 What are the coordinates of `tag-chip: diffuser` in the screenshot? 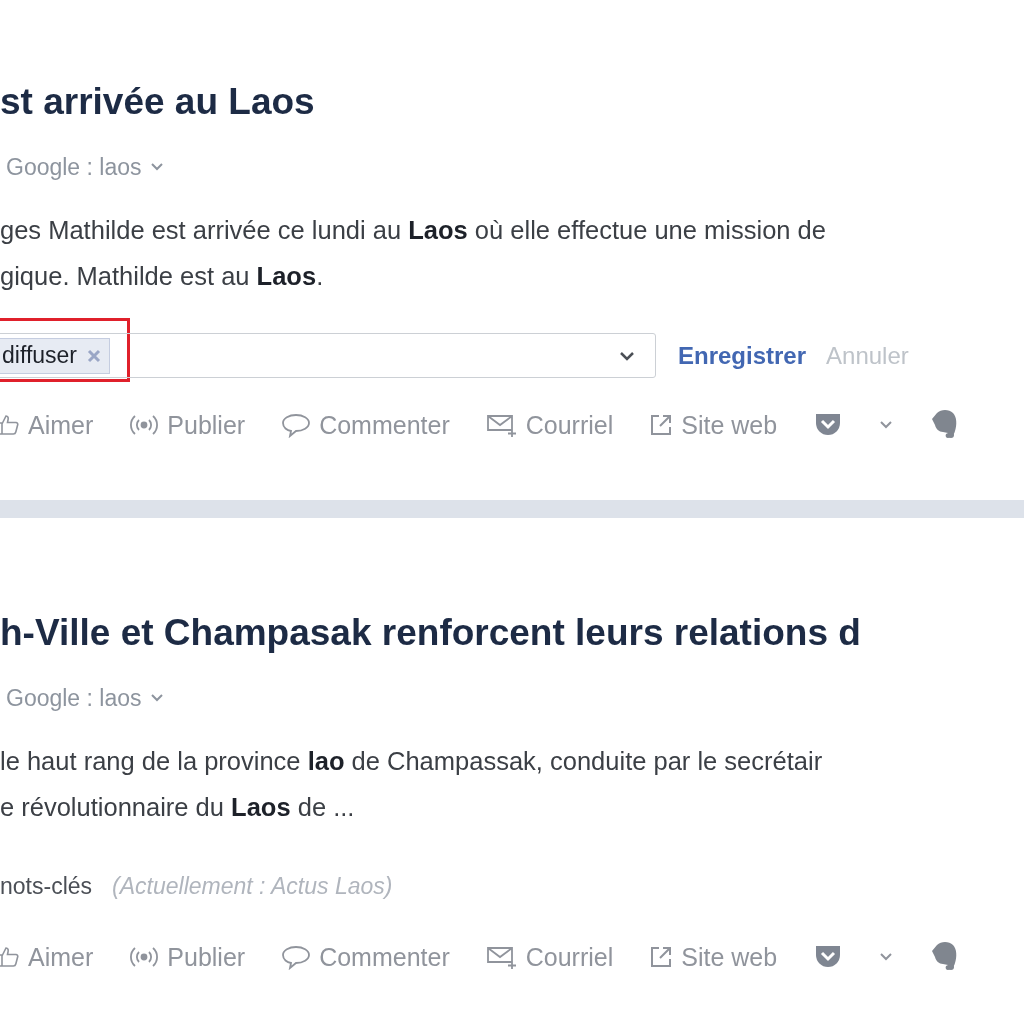 It's located at (55, 355).